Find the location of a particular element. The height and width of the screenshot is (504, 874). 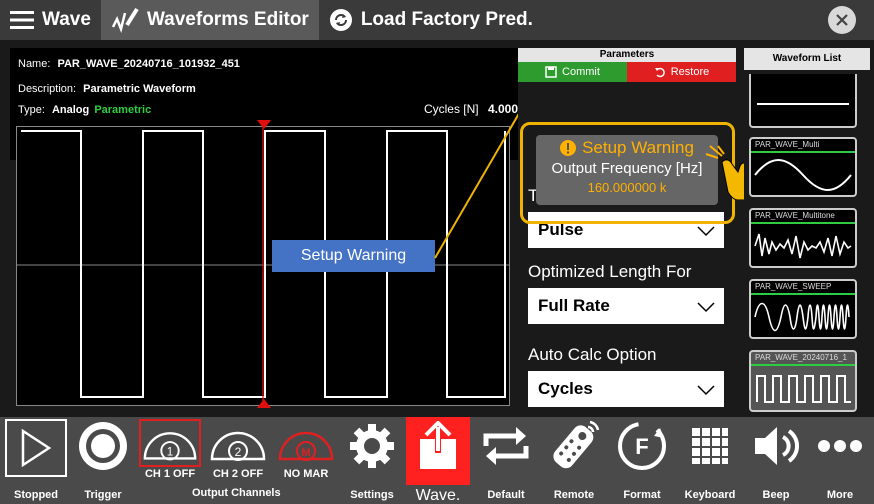

play-icon-frame is located at coordinates (36, 448).